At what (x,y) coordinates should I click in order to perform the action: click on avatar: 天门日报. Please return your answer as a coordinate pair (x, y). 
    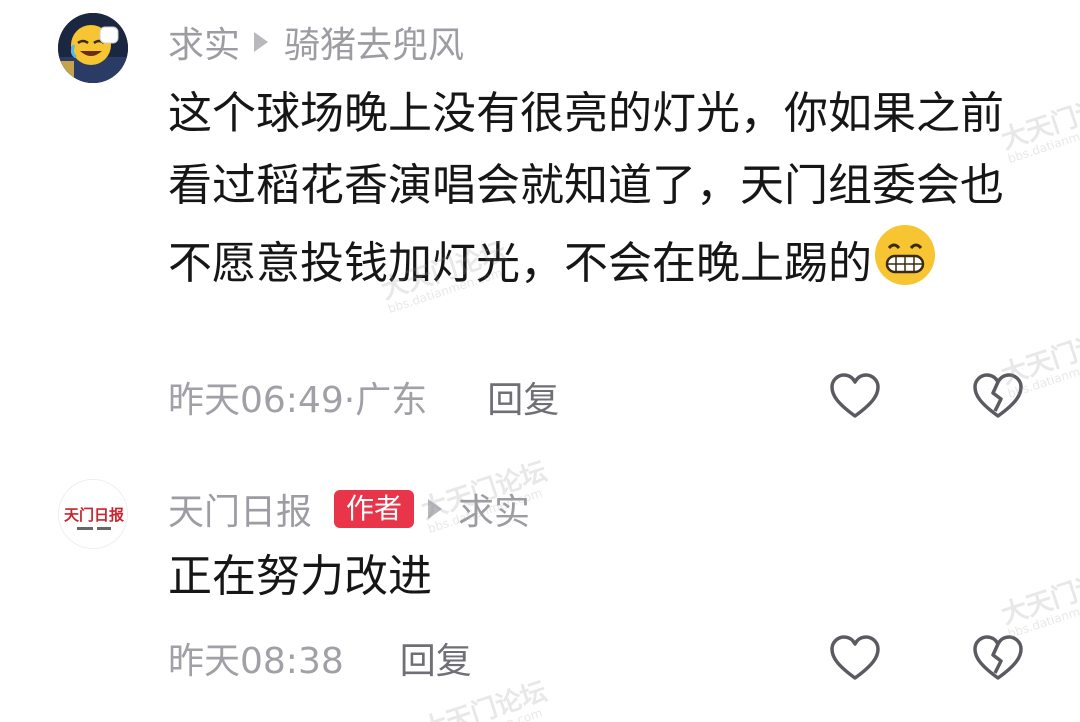
    Looking at the image, I should click on (93, 514).